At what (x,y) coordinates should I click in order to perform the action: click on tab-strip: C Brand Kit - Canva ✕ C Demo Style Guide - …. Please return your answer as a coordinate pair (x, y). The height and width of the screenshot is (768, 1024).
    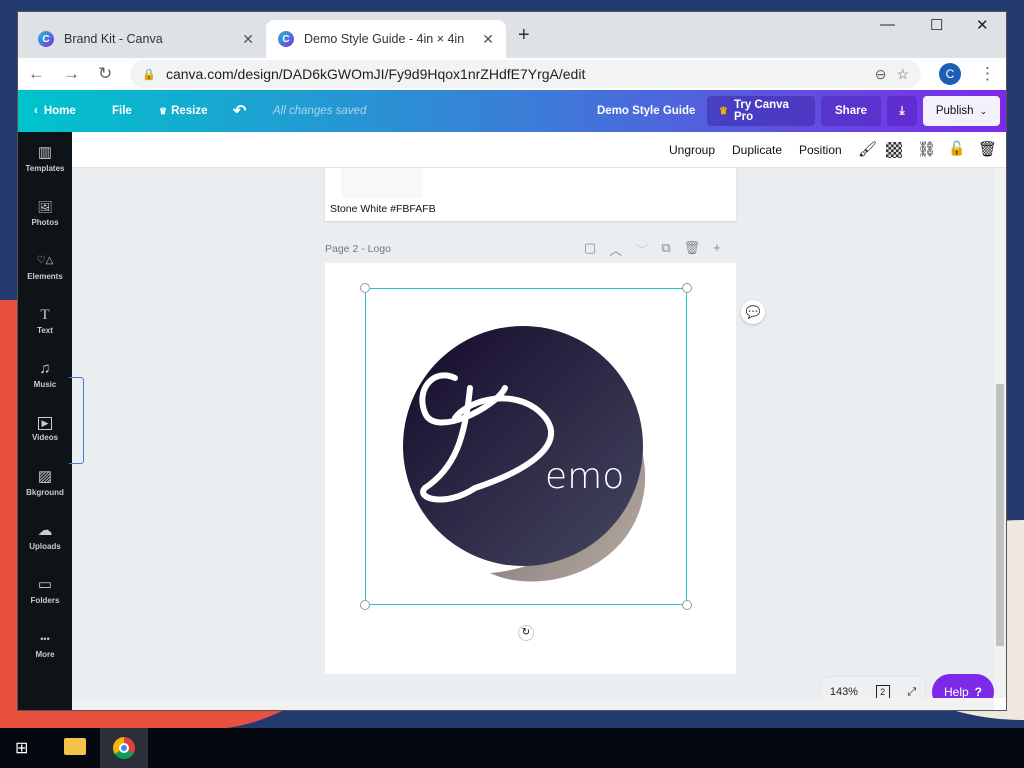
    Looking at the image, I should click on (512, 35).